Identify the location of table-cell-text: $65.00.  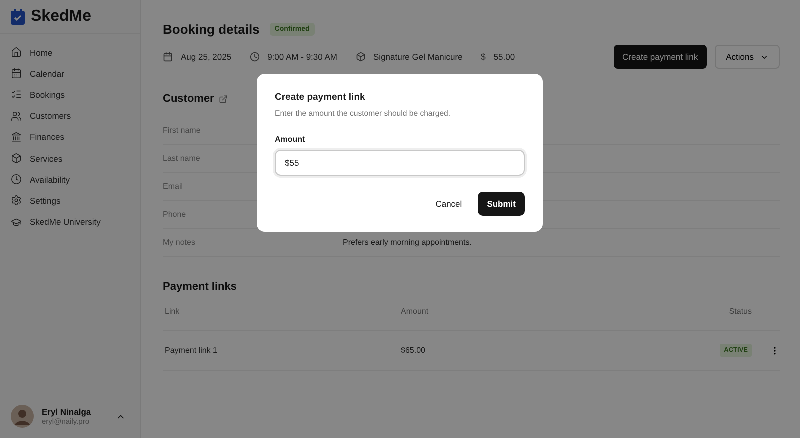
(413, 350).